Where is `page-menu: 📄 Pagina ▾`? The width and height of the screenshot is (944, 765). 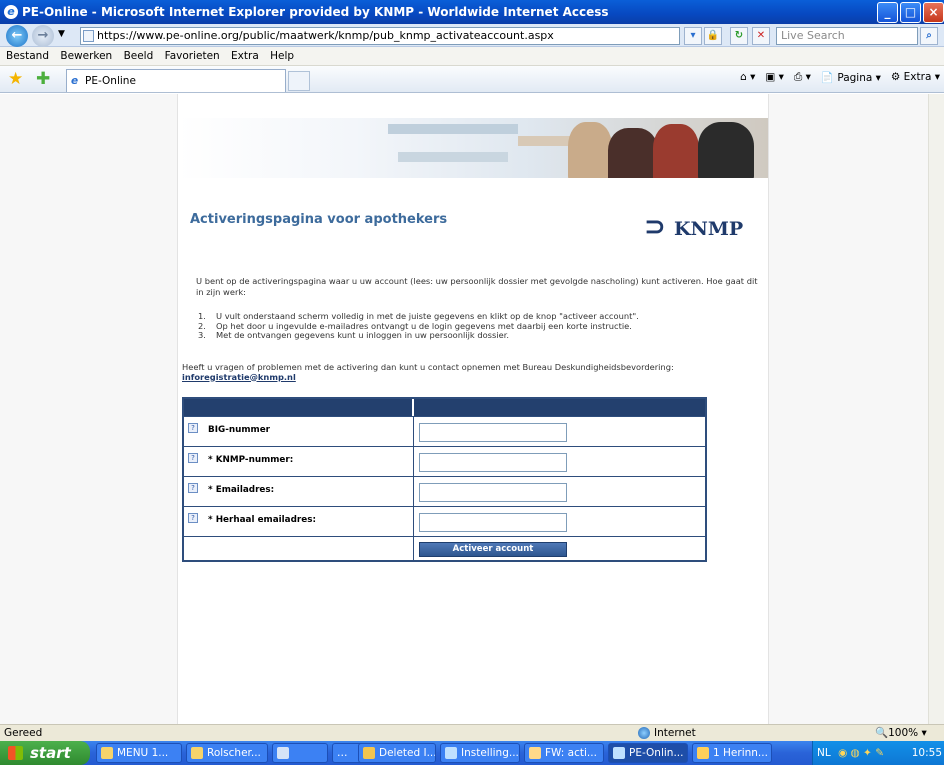
page-menu: 📄 Pagina ▾ is located at coordinates (851, 77).